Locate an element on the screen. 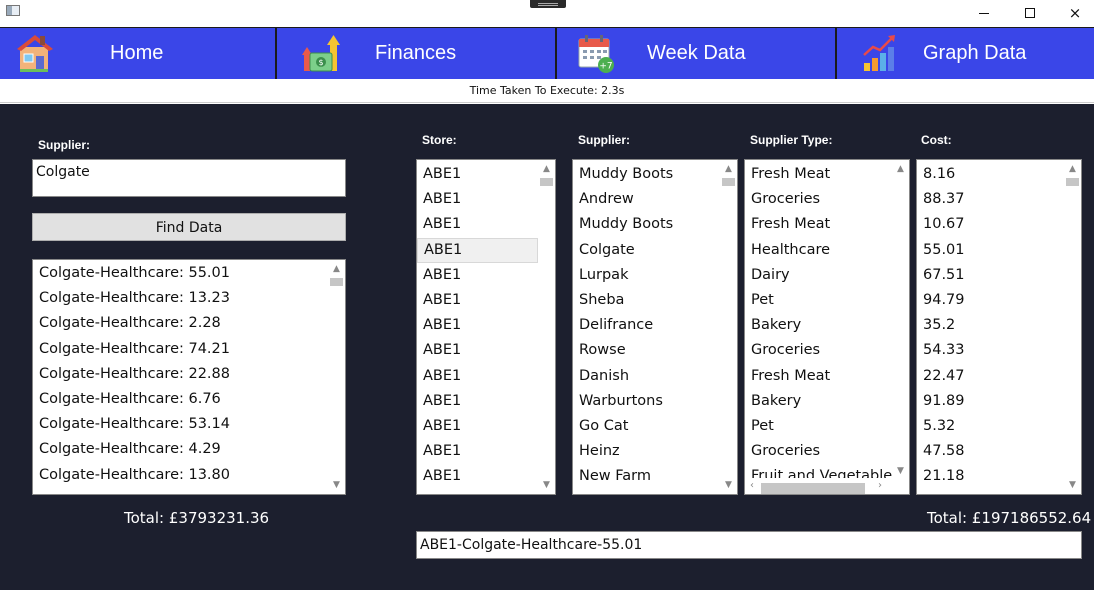  scroll-right-icon: › is located at coordinates (880, 486).